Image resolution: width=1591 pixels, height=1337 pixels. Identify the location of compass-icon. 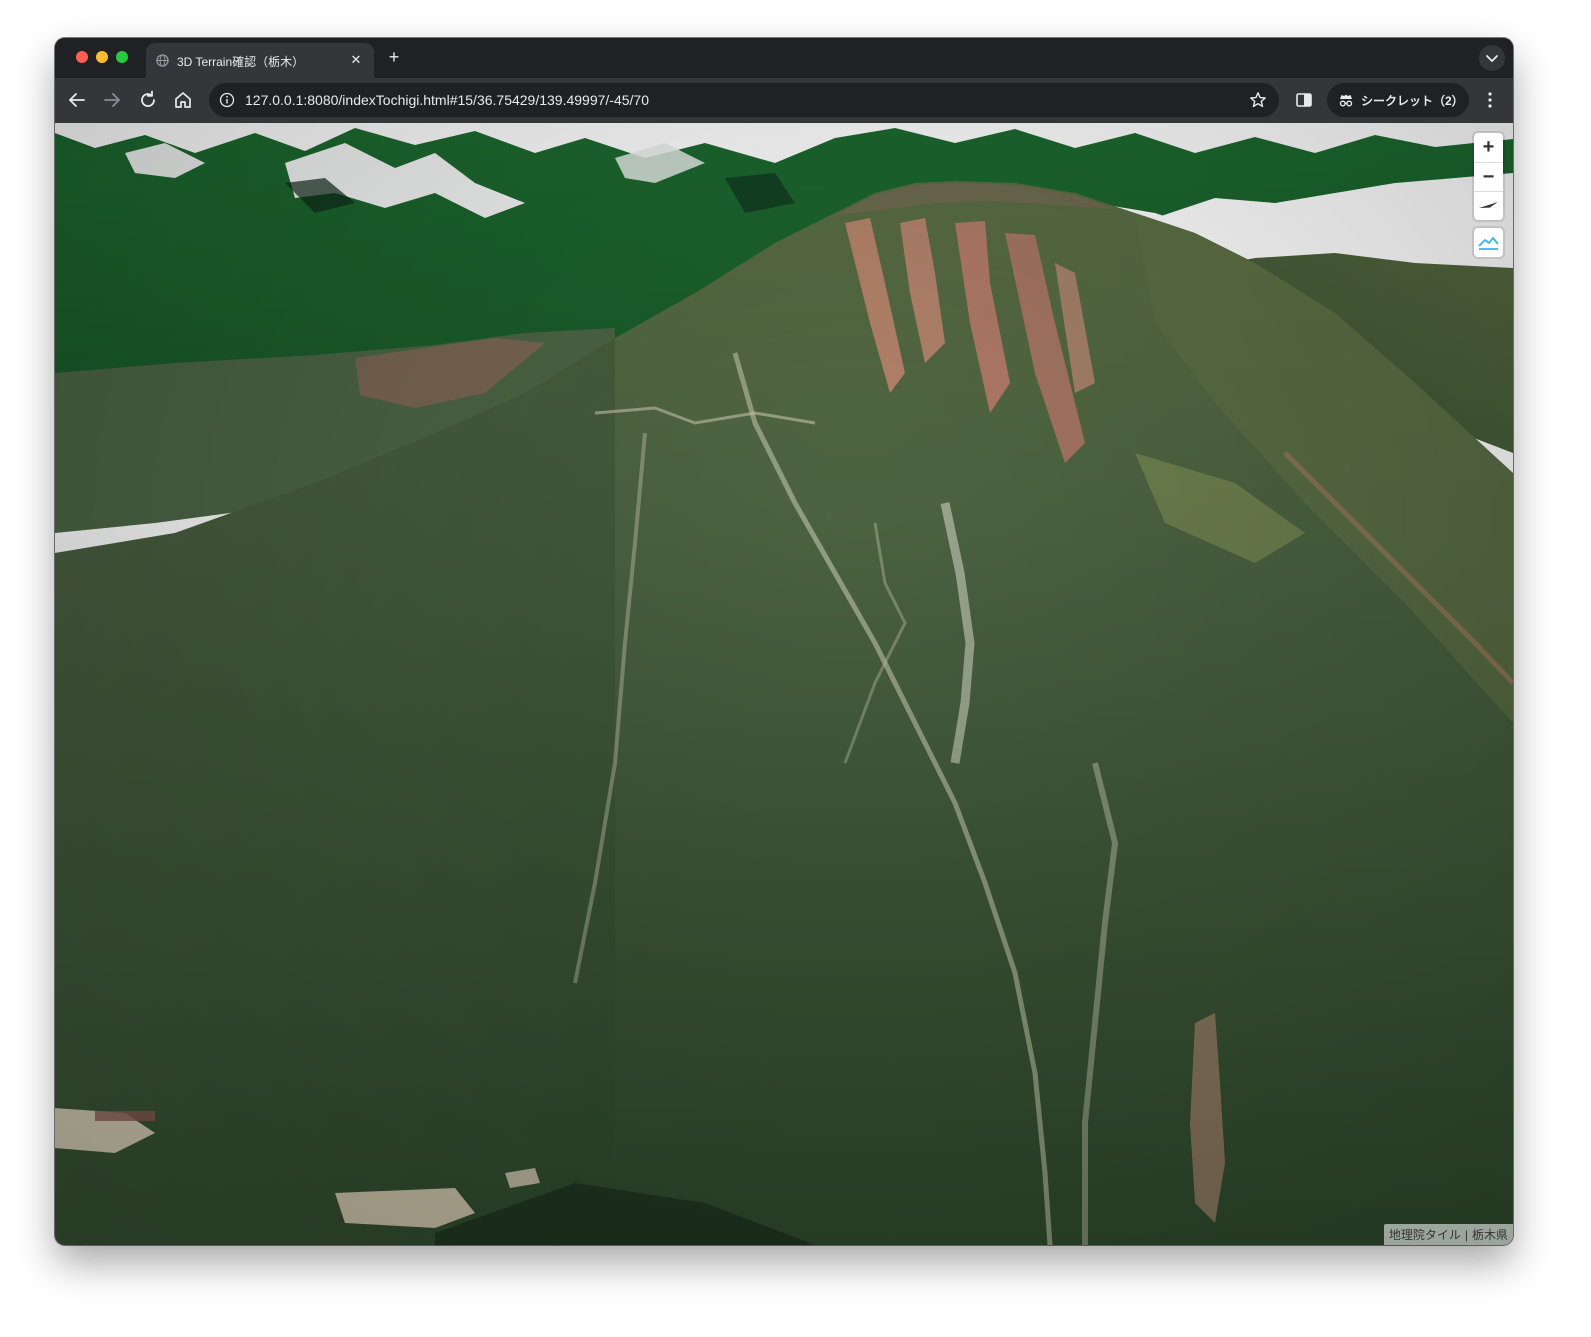
(1488, 205).